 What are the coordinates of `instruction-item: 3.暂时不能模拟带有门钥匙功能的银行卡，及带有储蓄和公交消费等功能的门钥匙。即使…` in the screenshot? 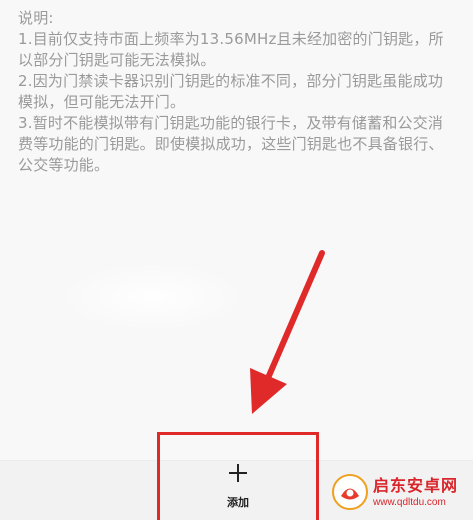 It's located at (231, 144).